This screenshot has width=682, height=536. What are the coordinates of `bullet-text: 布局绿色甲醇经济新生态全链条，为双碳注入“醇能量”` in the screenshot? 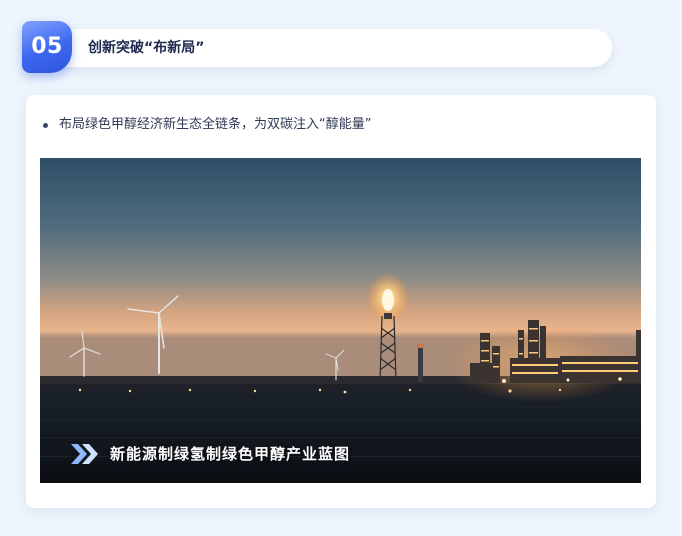 It's located at (215, 124).